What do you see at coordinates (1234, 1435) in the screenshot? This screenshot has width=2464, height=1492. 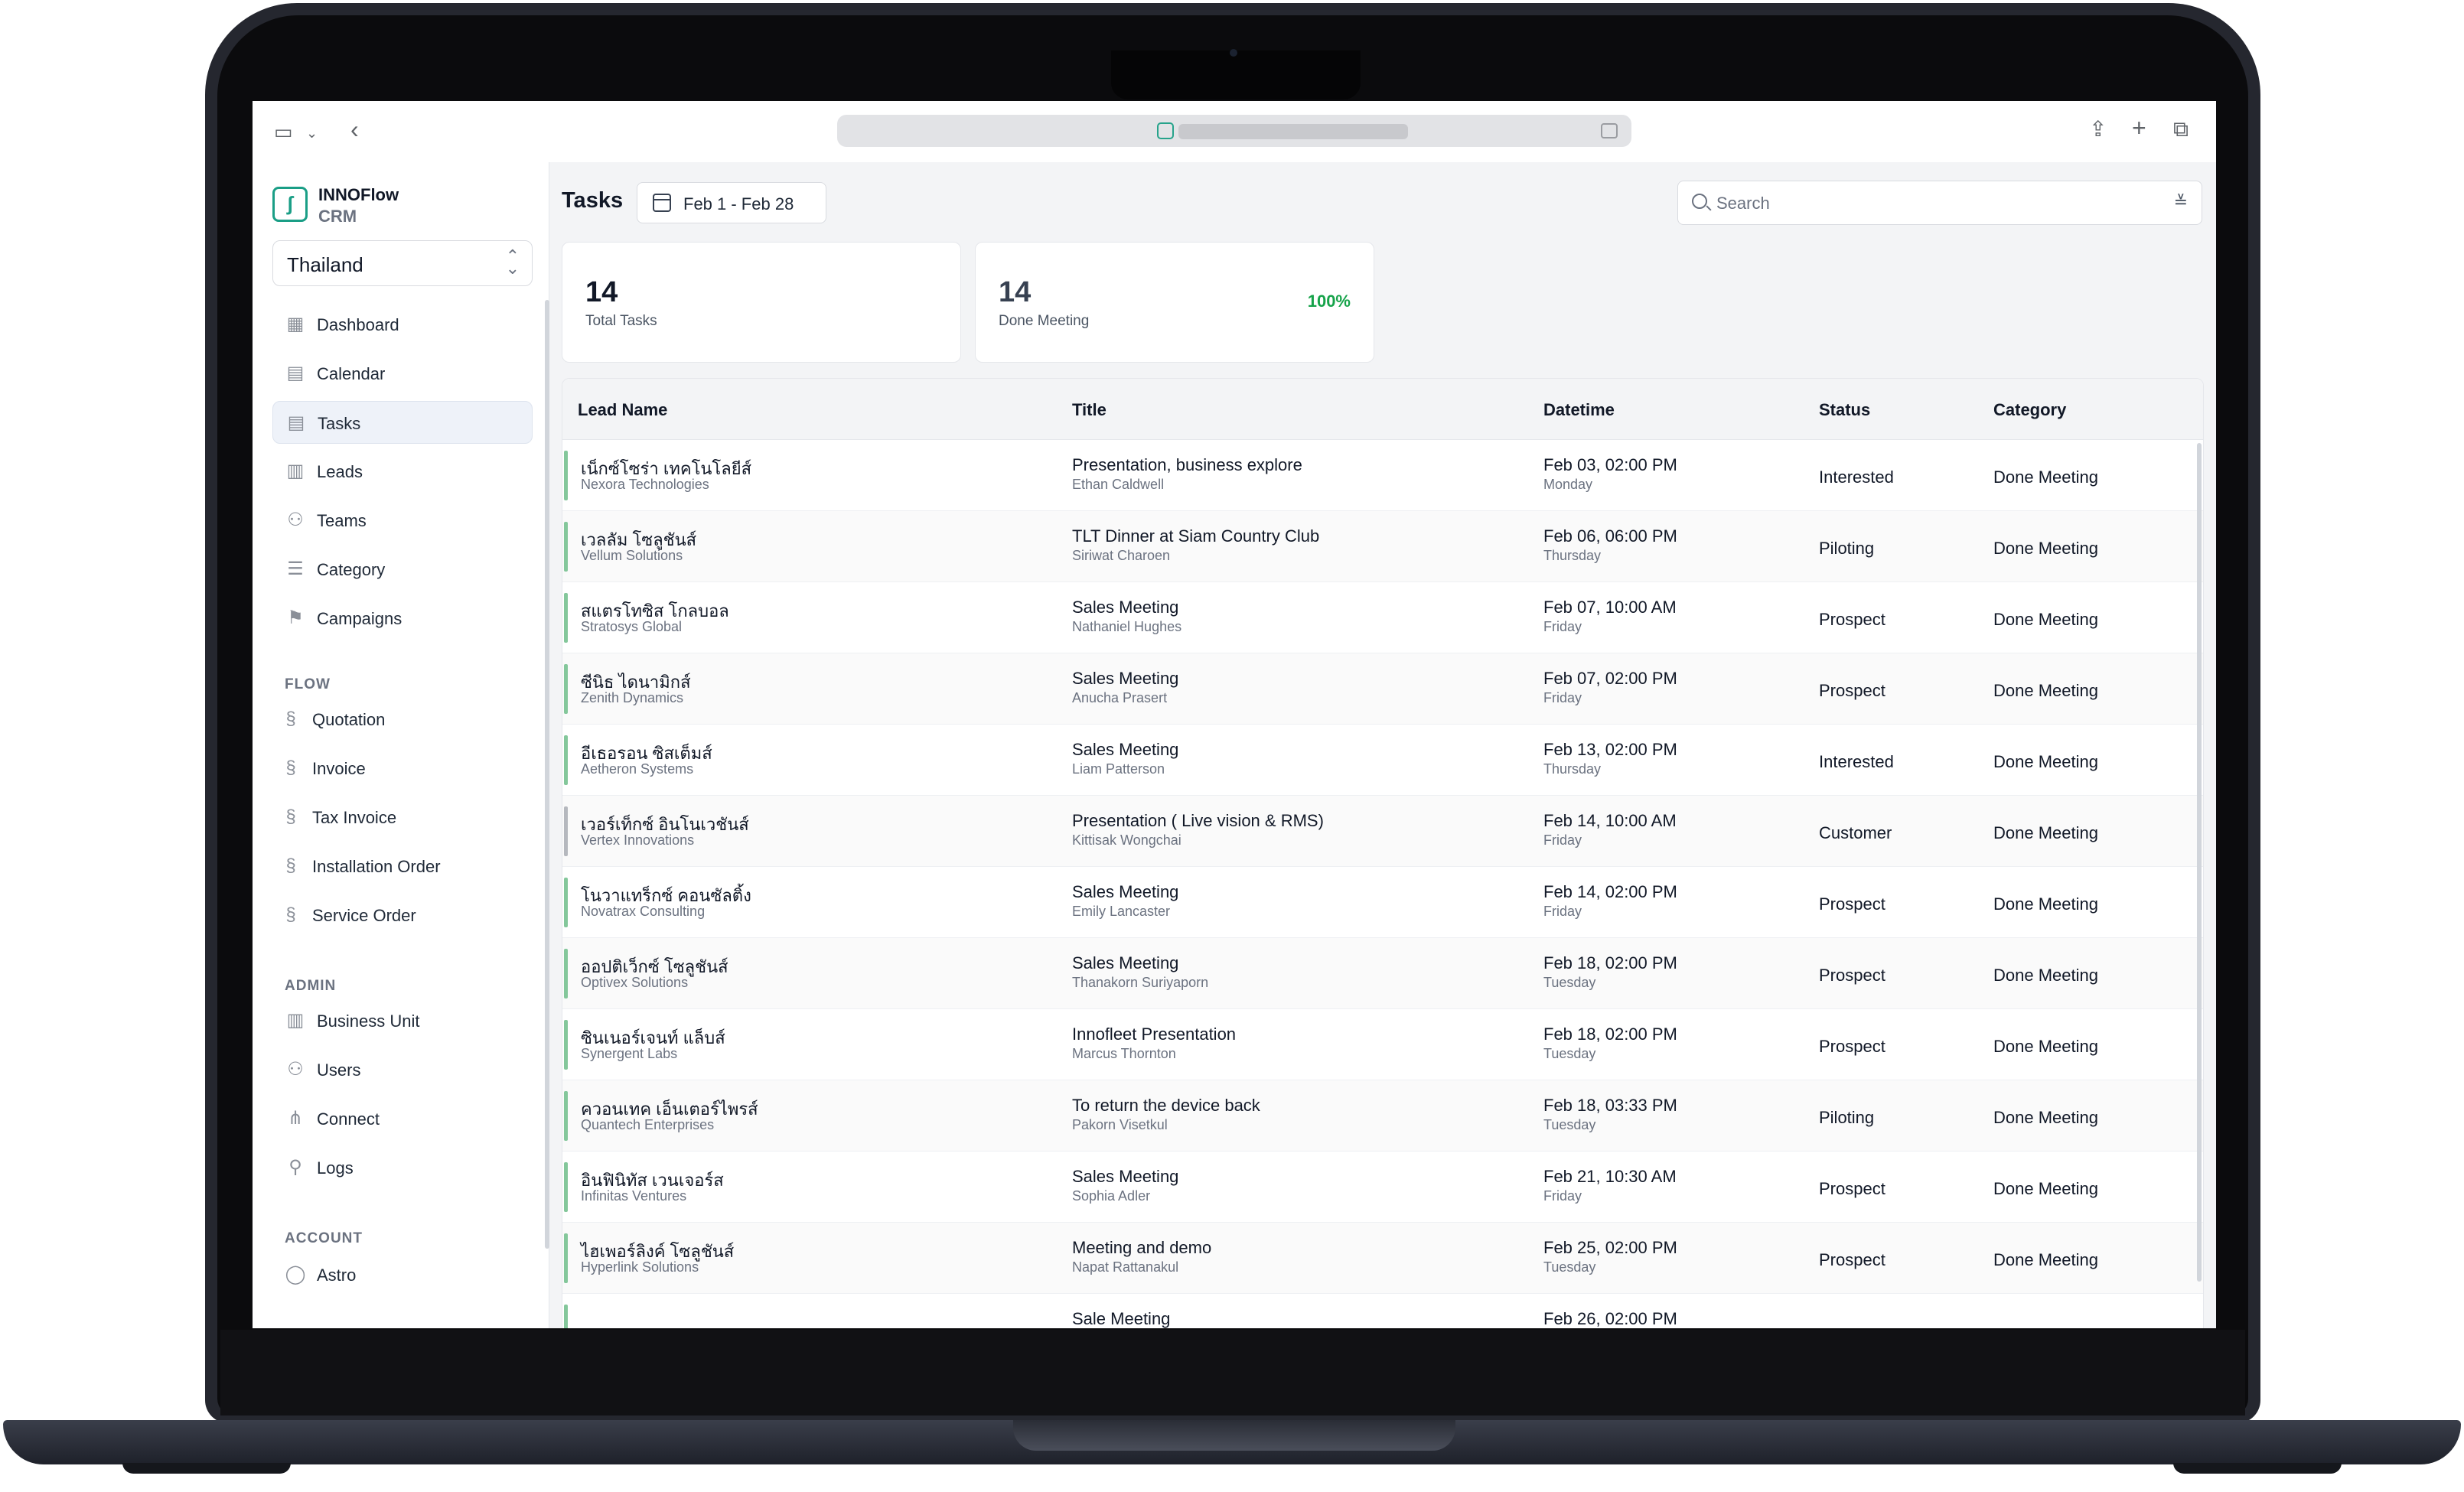 I see `laptop-opening-lip` at bounding box center [1234, 1435].